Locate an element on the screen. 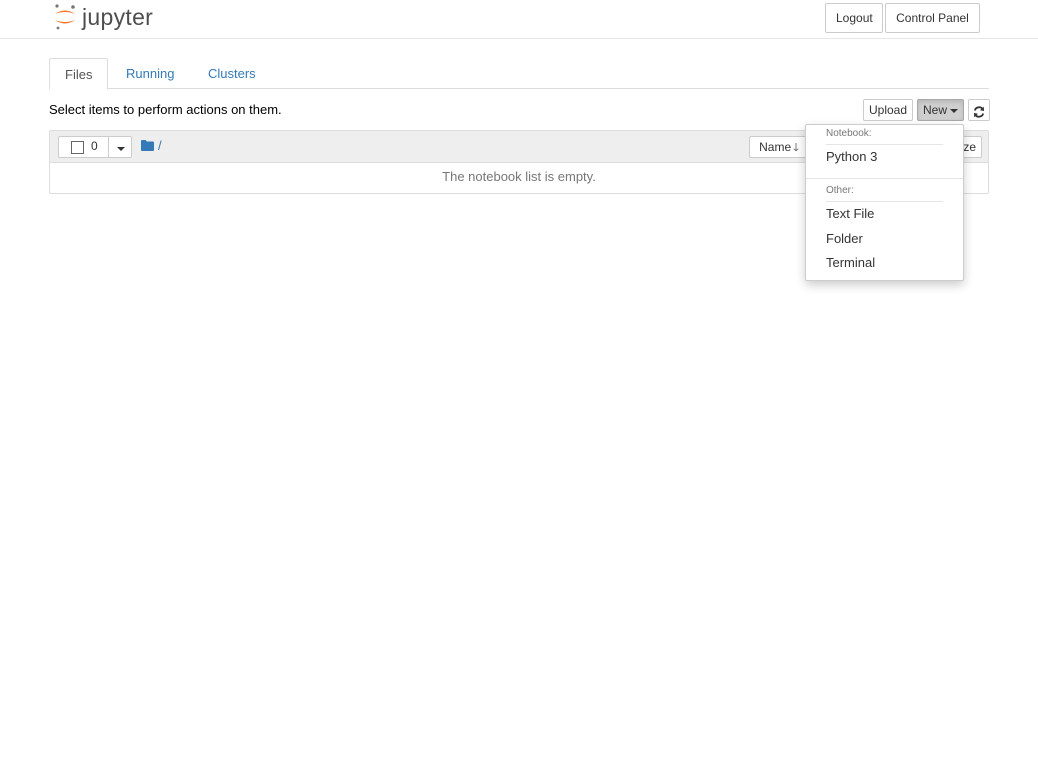 The width and height of the screenshot is (1038, 765). tab-clusters: Clusters is located at coordinates (232, 73).